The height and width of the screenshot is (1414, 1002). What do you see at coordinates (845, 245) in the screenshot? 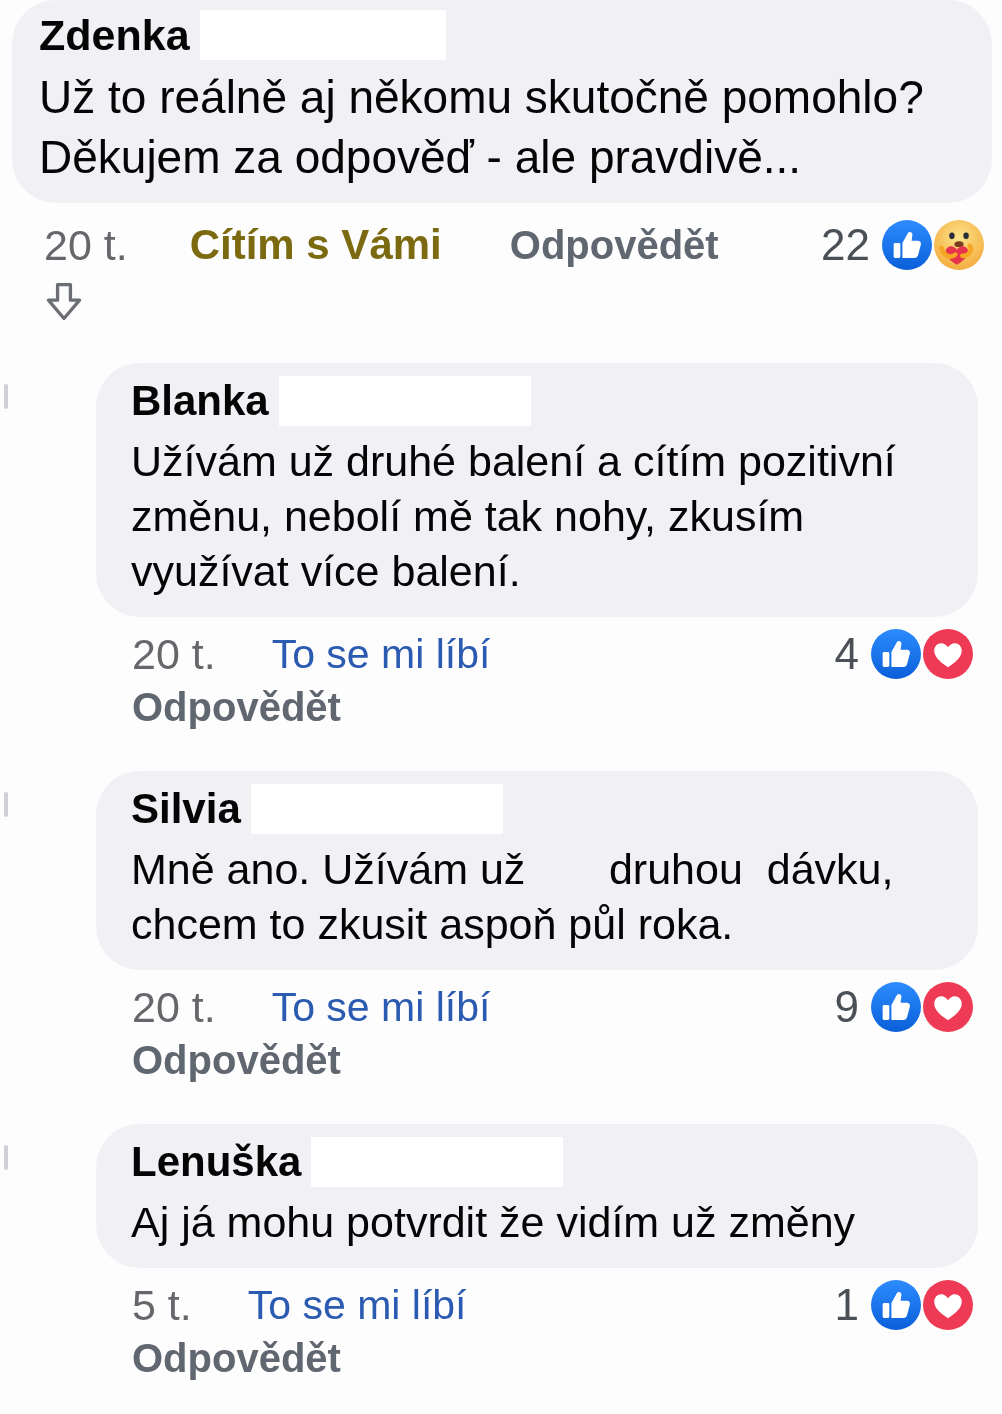
I see `reaction-count: 22` at bounding box center [845, 245].